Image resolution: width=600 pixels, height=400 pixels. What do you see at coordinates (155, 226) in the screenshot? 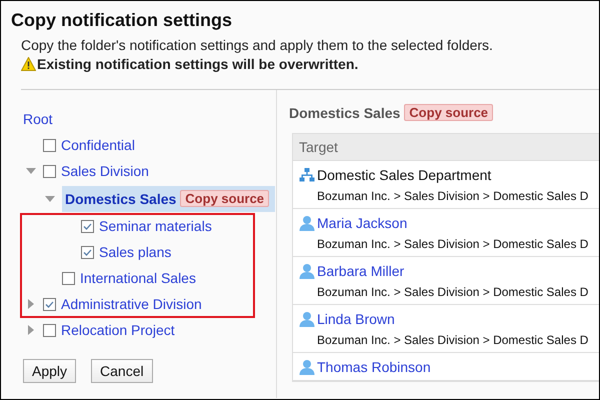
I see `tree-item: Seminar materials` at bounding box center [155, 226].